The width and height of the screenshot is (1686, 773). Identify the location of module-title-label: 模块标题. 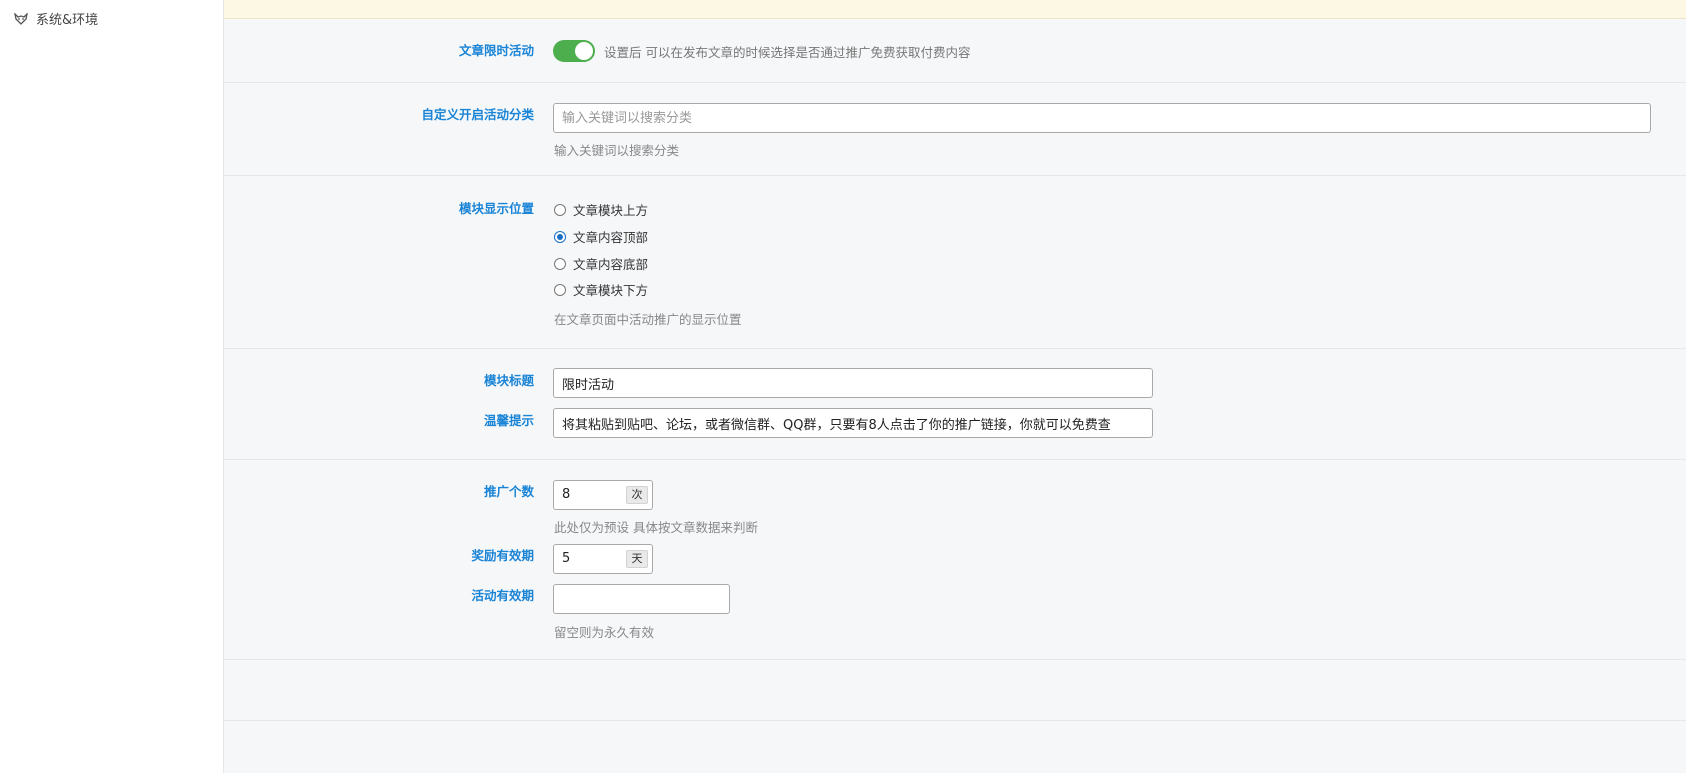
(508, 380).